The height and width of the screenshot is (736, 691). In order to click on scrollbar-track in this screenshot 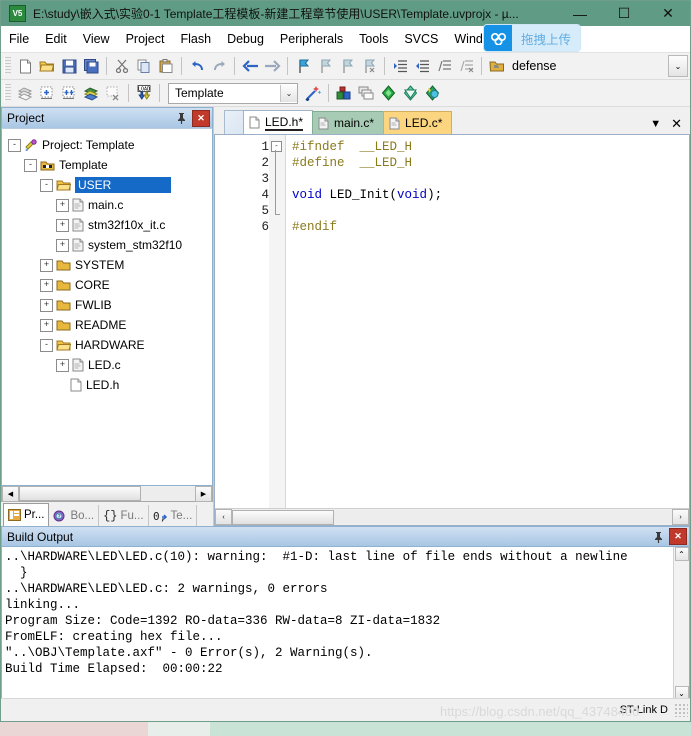, I will do `click(503, 517)`.